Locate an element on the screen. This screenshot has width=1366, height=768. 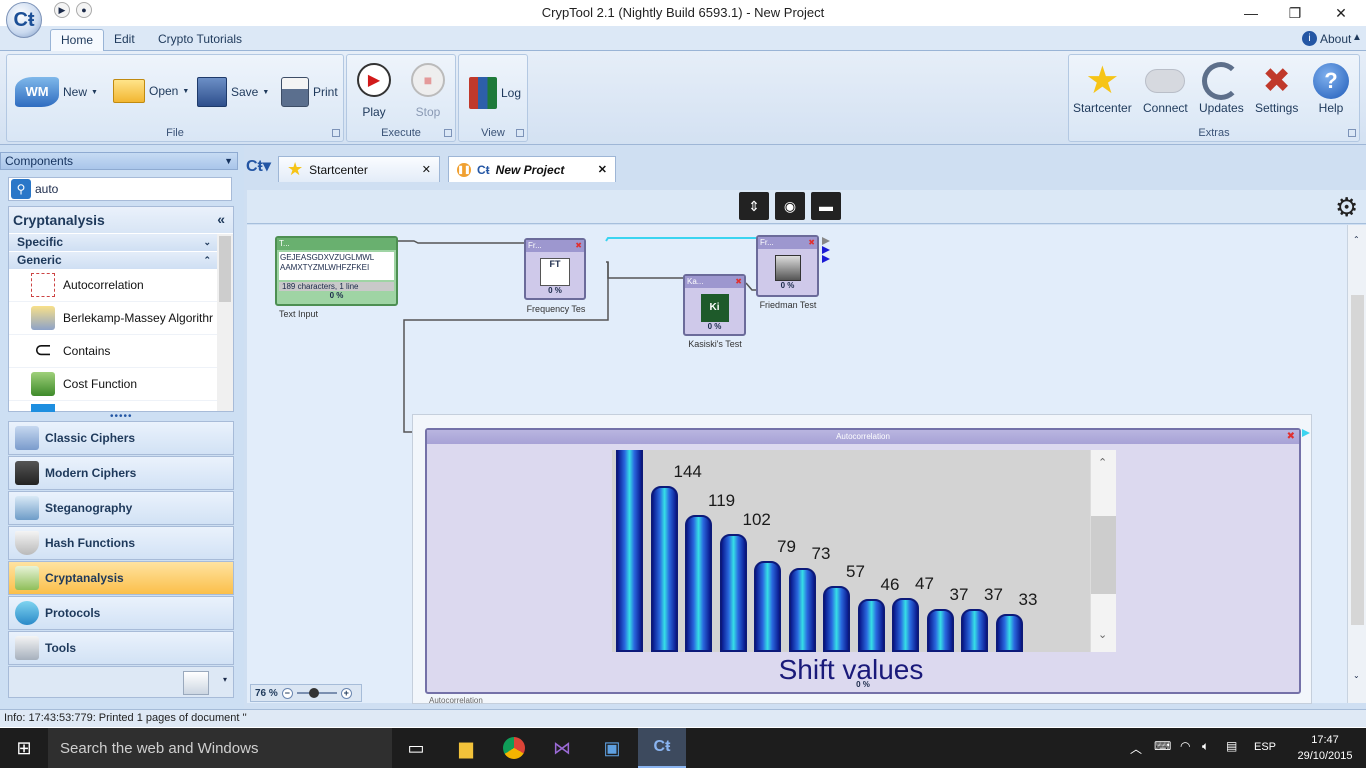
list-item-berlekamp: Berlekamp-Massey Algorithr is located at coordinates (113, 318).